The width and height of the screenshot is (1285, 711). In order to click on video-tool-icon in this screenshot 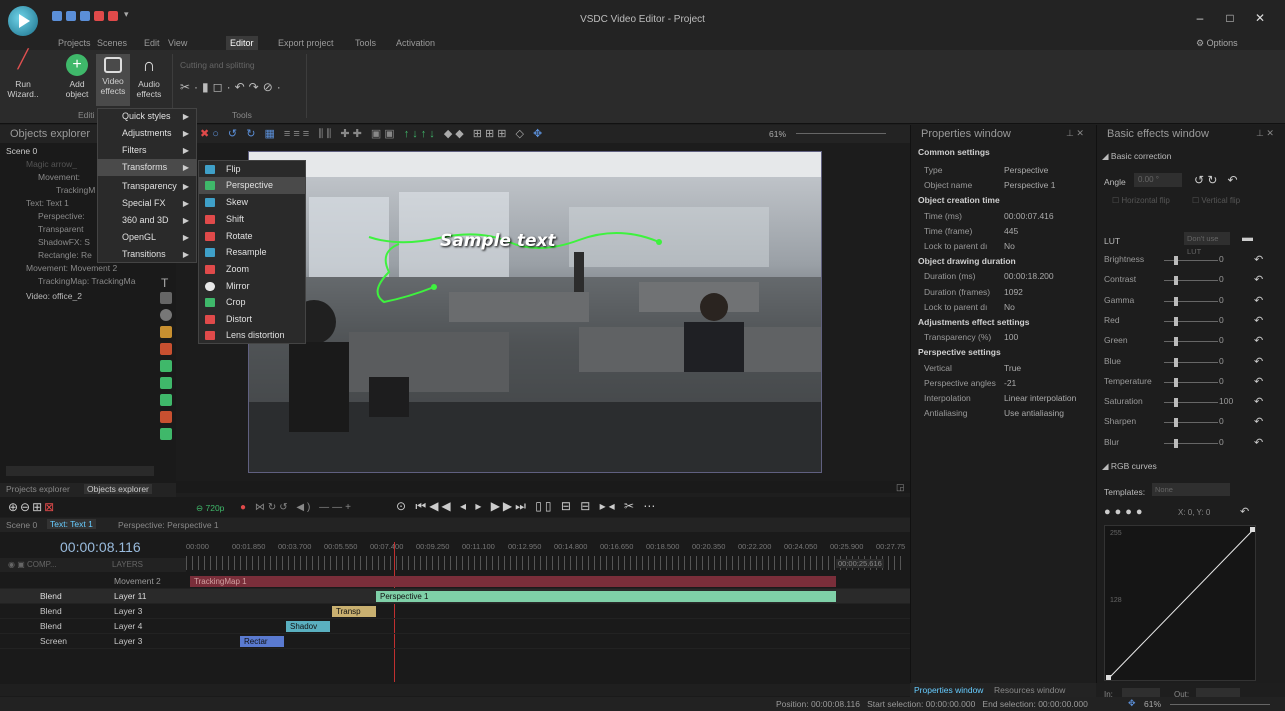, I will do `click(166, 400)`.